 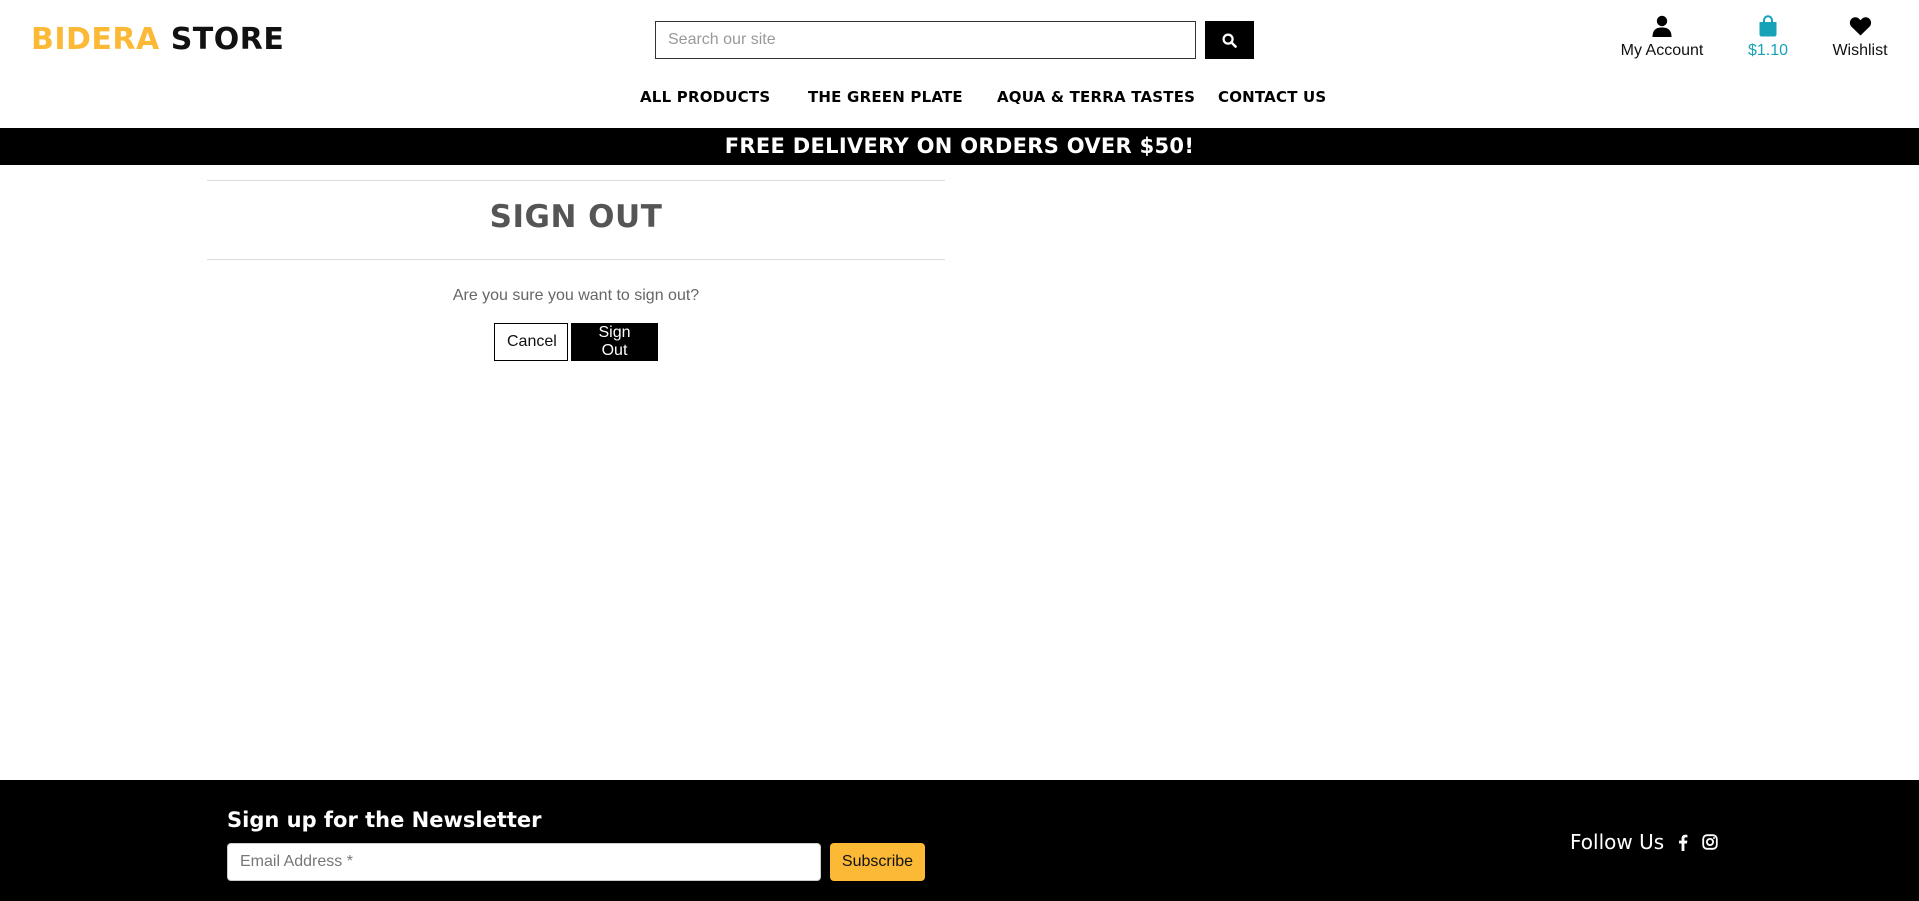 I want to click on bag-total: $1.10, so click(x=1768, y=50).